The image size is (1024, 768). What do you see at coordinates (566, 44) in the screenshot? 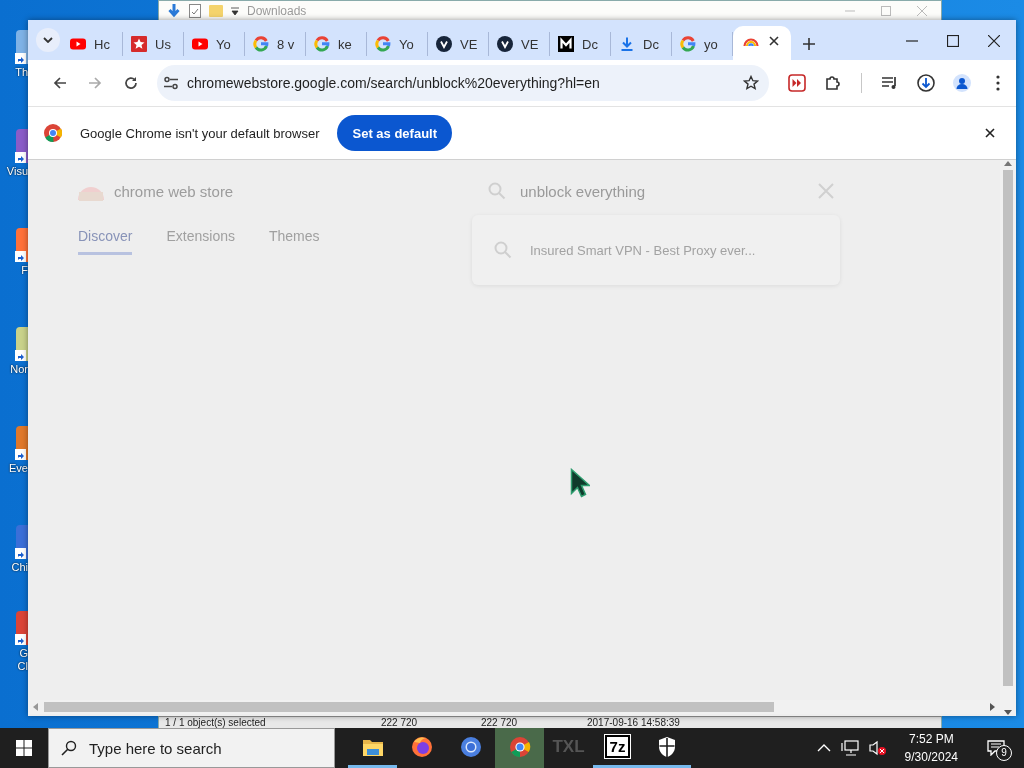
I see `square-logo-icon` at bounding box center [566, 44].